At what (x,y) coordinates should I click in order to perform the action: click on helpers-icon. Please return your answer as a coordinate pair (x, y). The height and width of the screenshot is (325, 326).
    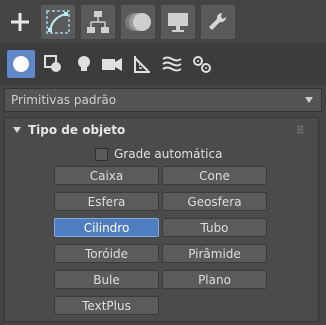
    Looking at the image, I should click on (142, 64).